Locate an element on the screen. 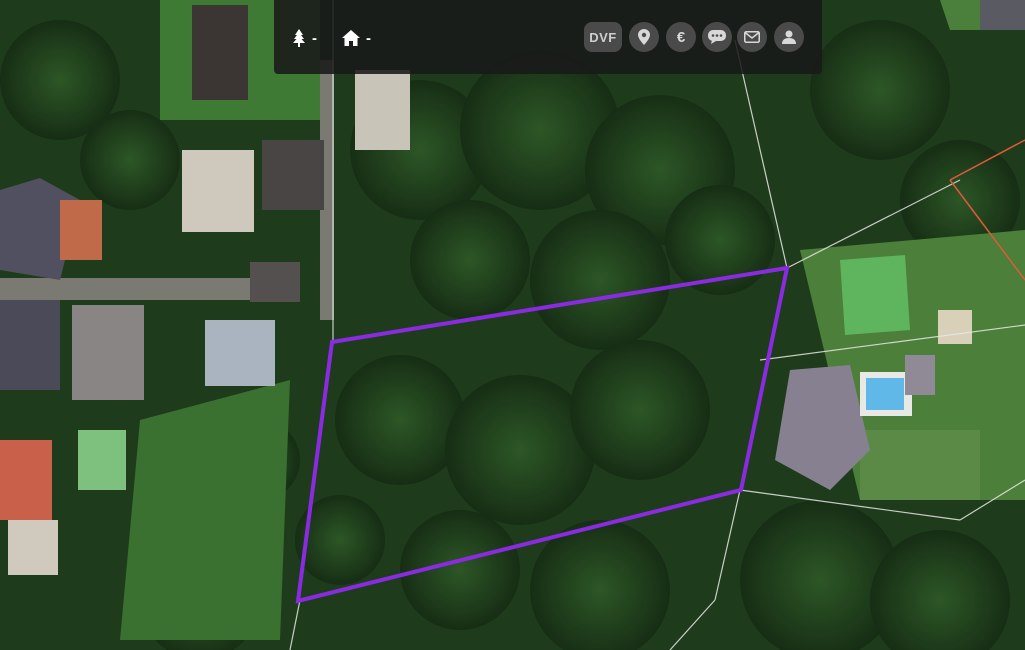 This screenshot has height=650, width=1025. dvf-label: DVF is located at coordinates (603, 37).